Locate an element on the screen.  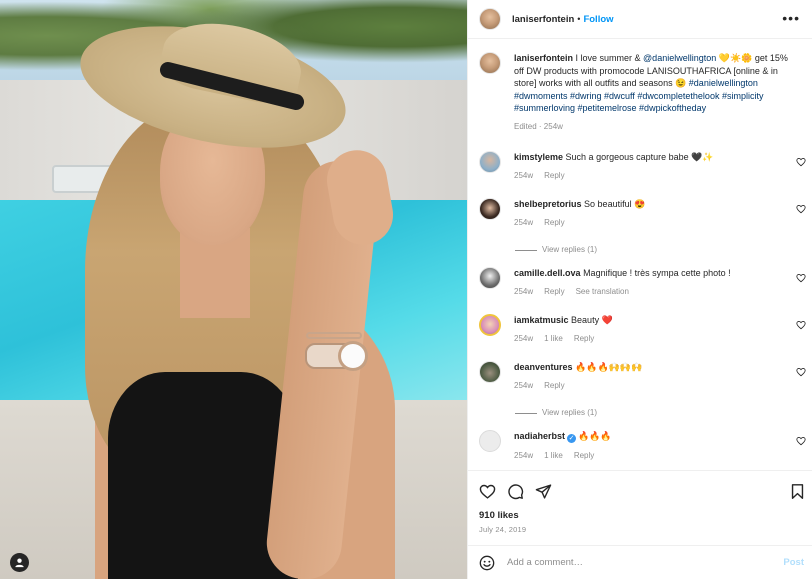
comment-text: Magnifique ! très sympa cette photo ! is located at coordinates (657, 272).